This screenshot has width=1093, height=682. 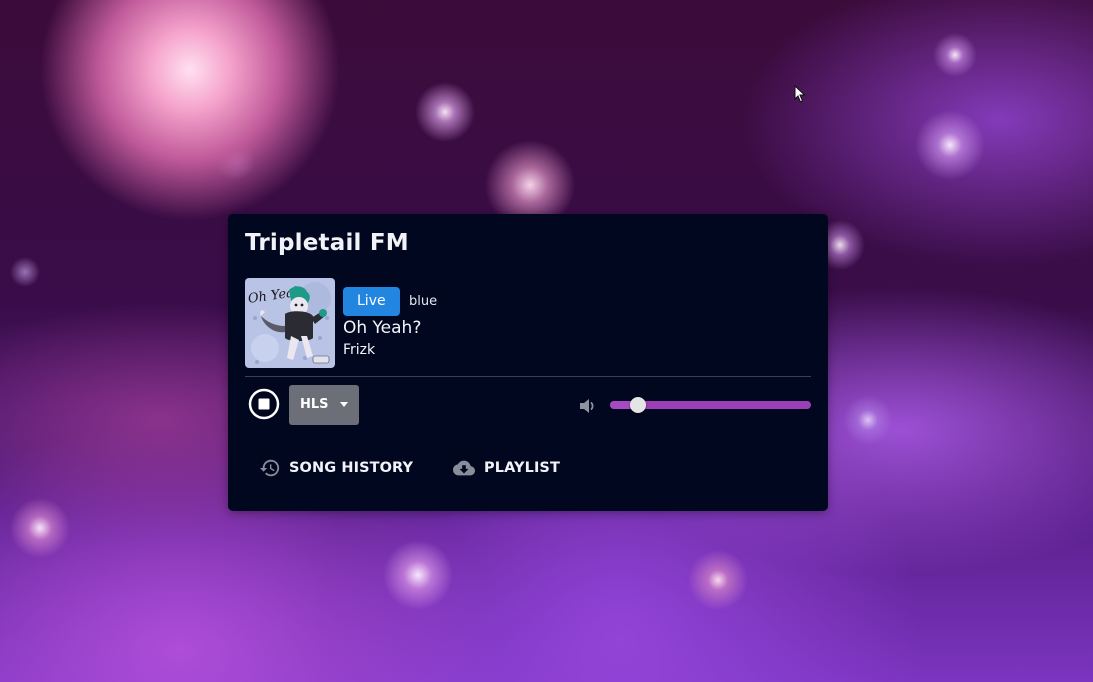 I want to click on song-title: Oh Yeah?, so click(x=382, y=328).